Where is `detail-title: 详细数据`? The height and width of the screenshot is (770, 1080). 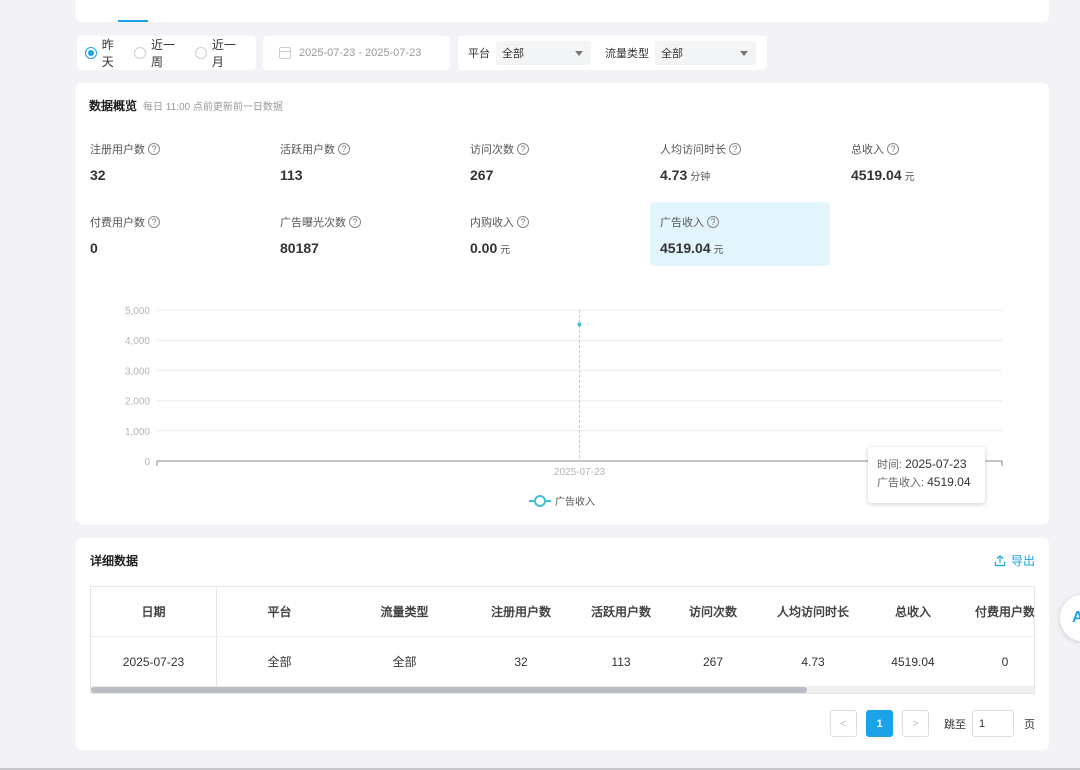
detail-title: 详细数据 is located at coordinates (114, 561).